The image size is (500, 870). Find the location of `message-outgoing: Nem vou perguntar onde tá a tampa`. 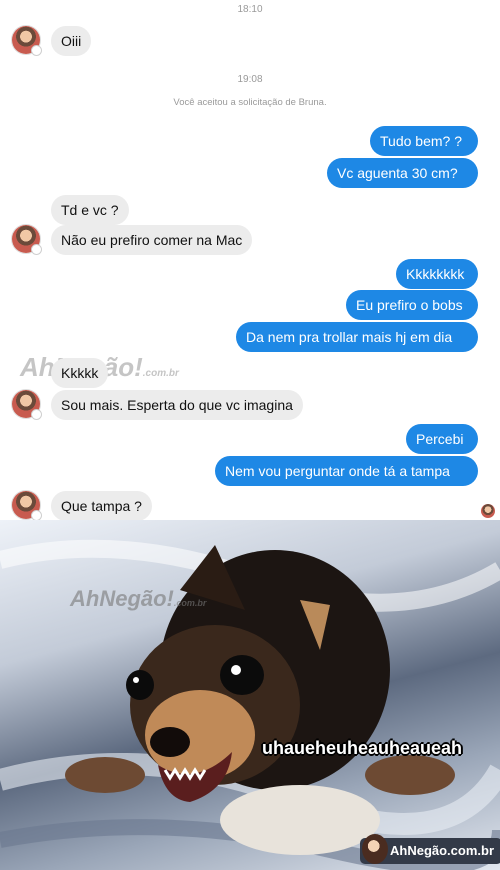

message-outgoing: Nem vou perguntar onde tá a tampa is located at coordinates (346, 471).